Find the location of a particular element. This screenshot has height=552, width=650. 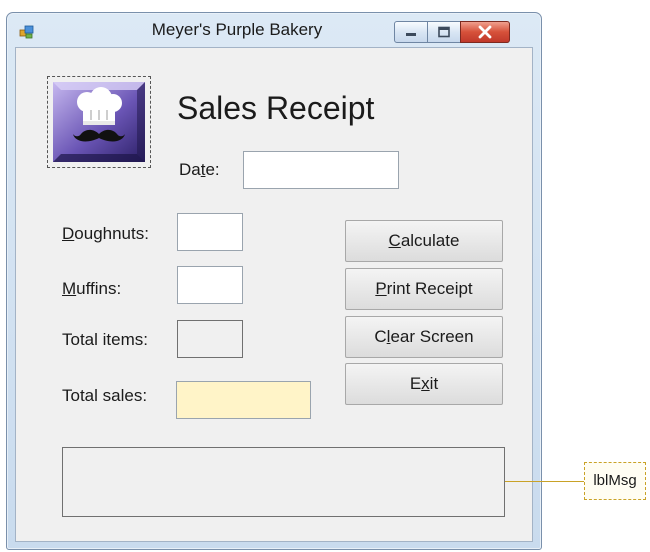

date-label: Date: is located at coordinates (199, 169).